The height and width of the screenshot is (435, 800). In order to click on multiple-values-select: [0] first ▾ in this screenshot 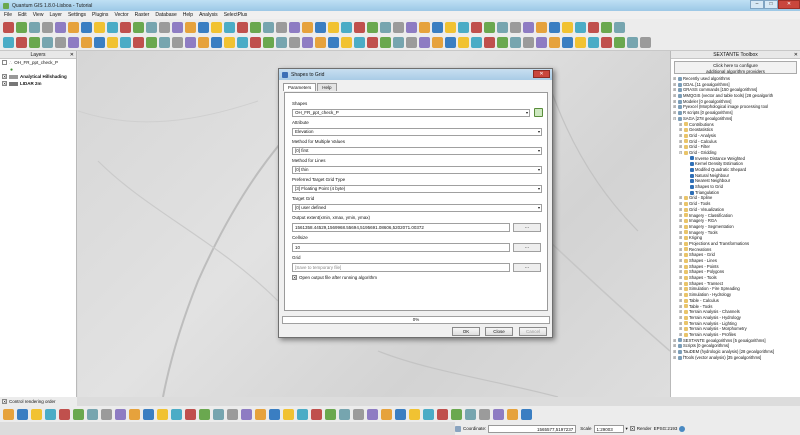, I will do `click(417, 151)`.